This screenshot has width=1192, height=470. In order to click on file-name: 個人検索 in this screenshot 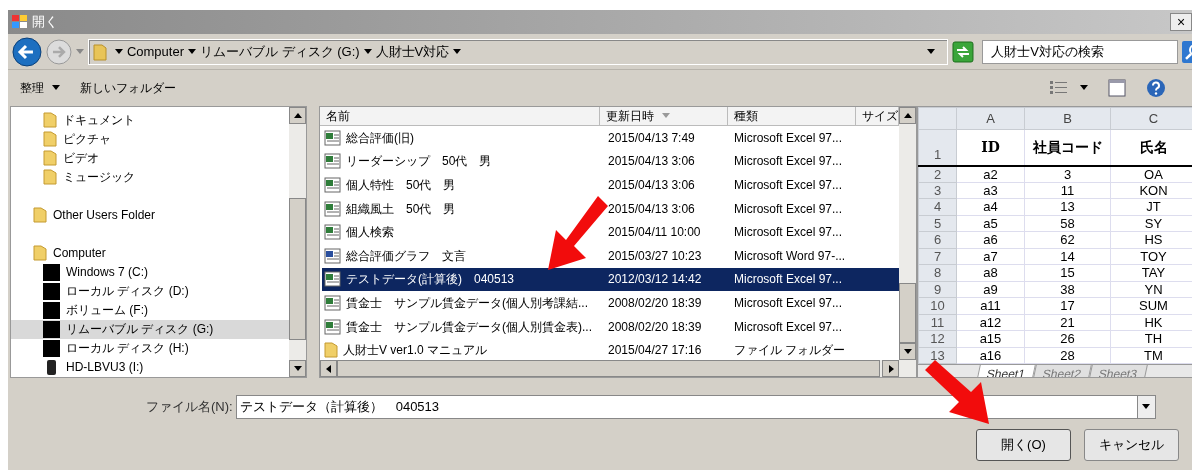, I will do `click(370, 232)`.